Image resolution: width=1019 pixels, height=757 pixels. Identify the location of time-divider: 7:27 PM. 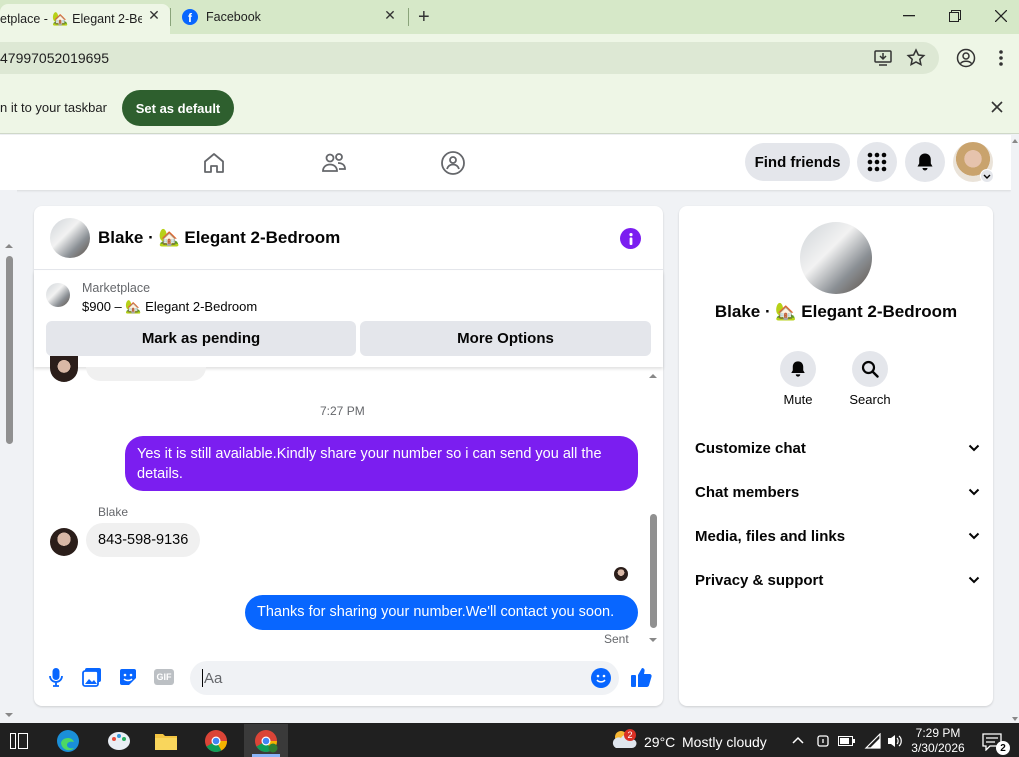
(342, 411).